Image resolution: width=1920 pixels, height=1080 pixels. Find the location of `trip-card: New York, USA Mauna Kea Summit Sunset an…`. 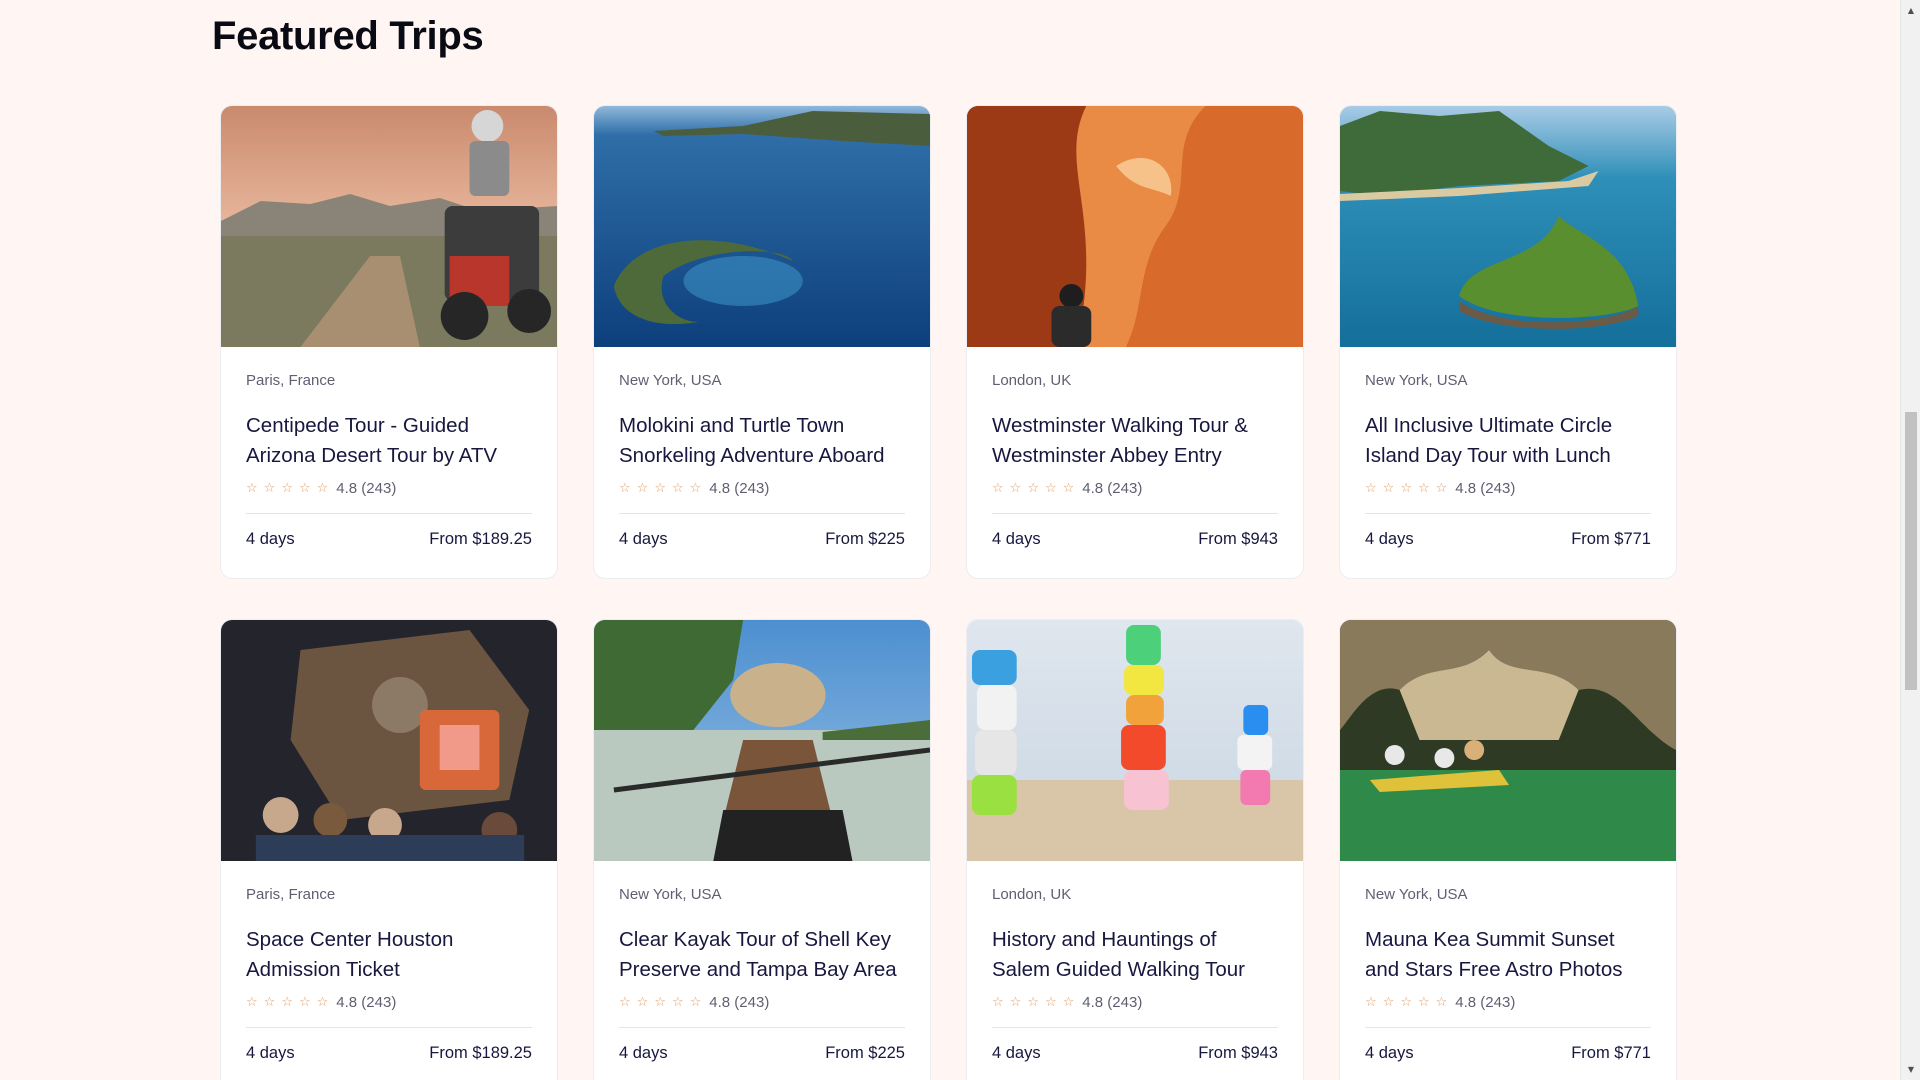

trip-card: New York, USA Mauna Kea Summit Sunset an… is located at coordinates (1508, 849).